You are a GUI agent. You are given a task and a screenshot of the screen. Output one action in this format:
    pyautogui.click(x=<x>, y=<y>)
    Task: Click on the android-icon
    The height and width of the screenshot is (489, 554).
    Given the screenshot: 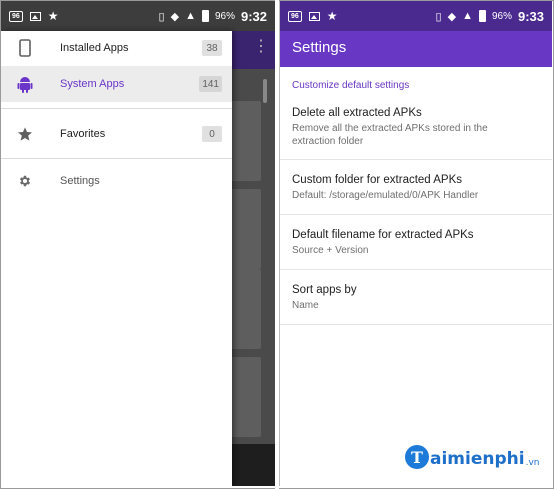 What is the action you would take?
    pyautogui.click(x=25, y=84)
    